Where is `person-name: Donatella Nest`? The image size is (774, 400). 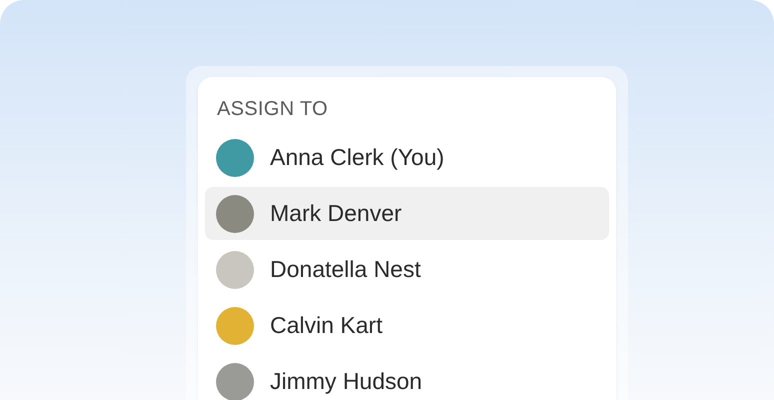 person-name: Donatella Nest is located at coordinates (345, 269).